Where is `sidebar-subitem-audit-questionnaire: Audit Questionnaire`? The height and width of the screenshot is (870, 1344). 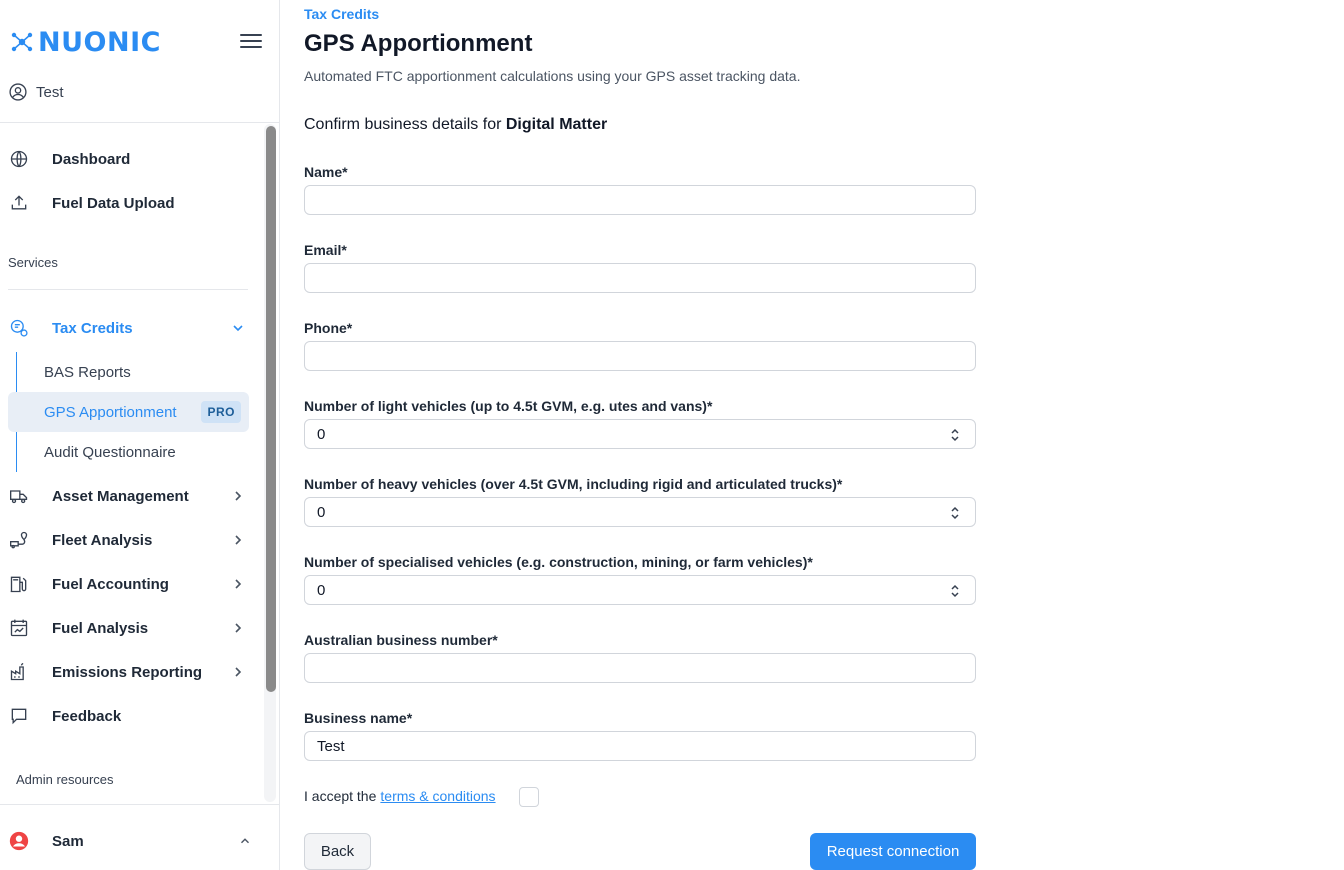
sidebar-subitem-audit-questionnaire: Audit Questionnaire is located at coordinates (128, 452).